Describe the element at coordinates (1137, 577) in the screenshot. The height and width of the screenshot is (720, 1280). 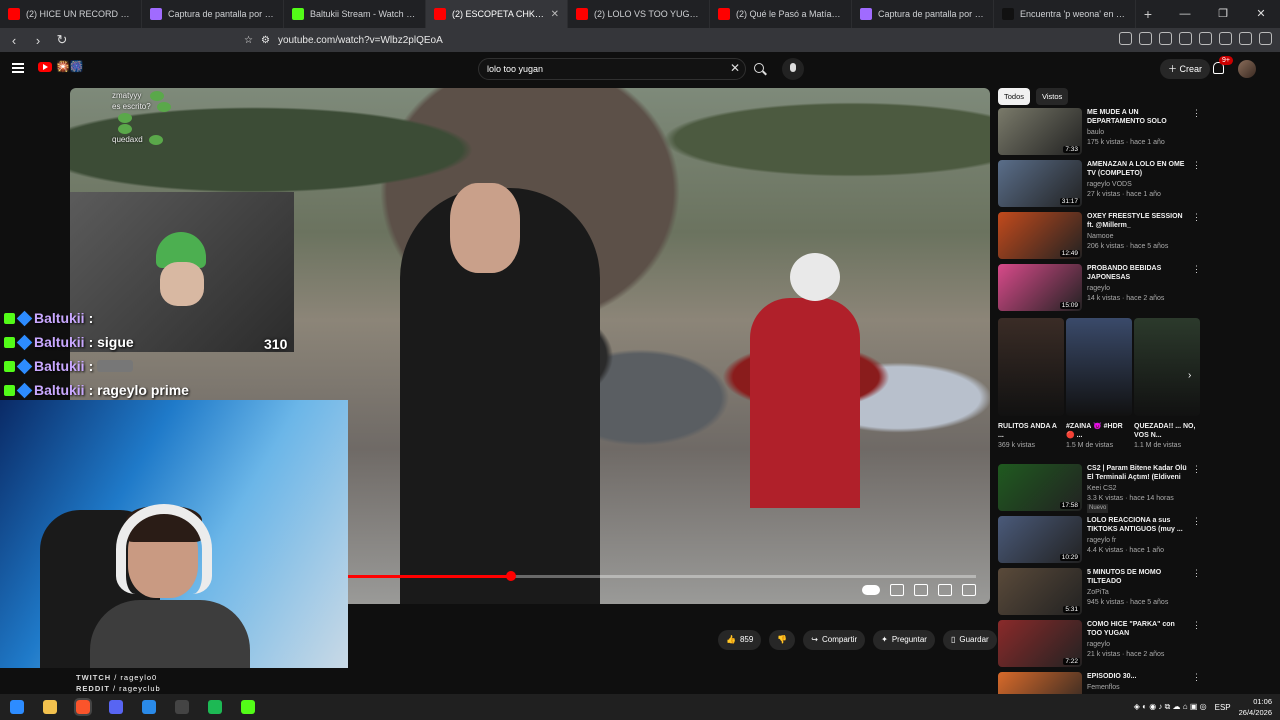
I see `video-title: 5 MINUTOS DE MOMO TILTEADO` at that location.